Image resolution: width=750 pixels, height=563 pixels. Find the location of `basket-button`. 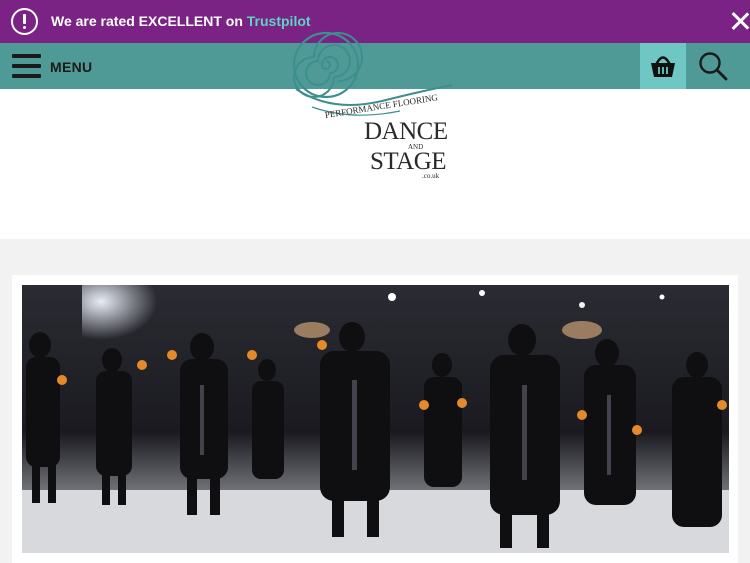

basket-button is located at coordinates (663, 66).